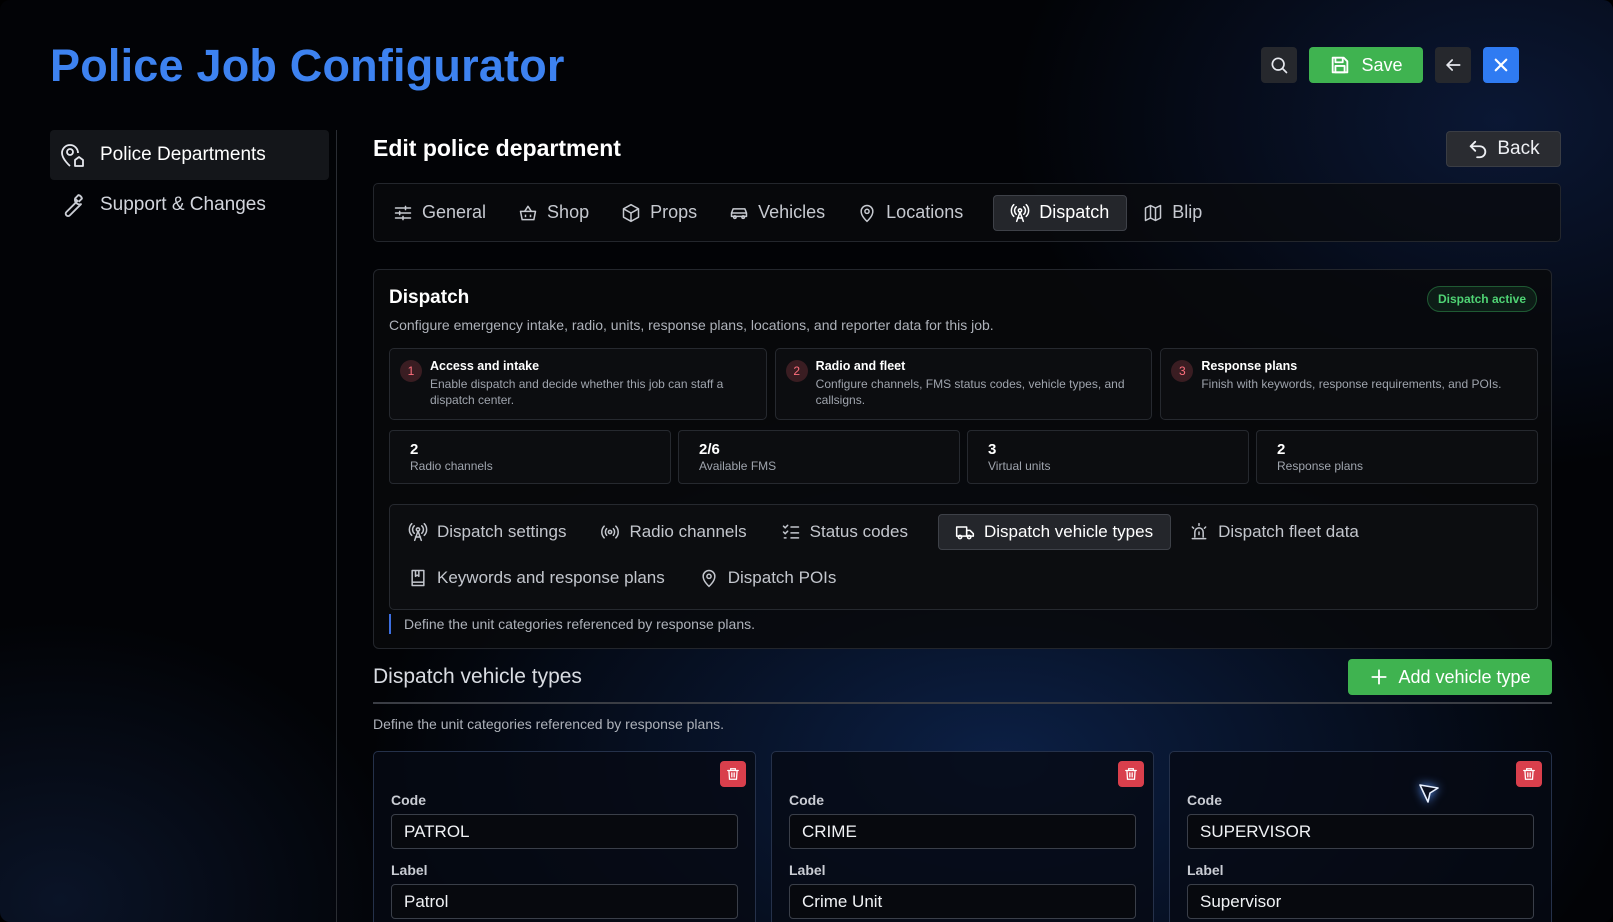 The height and width of the screenshot is (922, 1613). Describe the element at coordinates (551, 577) in the screenshot. I see `subtab-label: Keywords and response plans` at that location.